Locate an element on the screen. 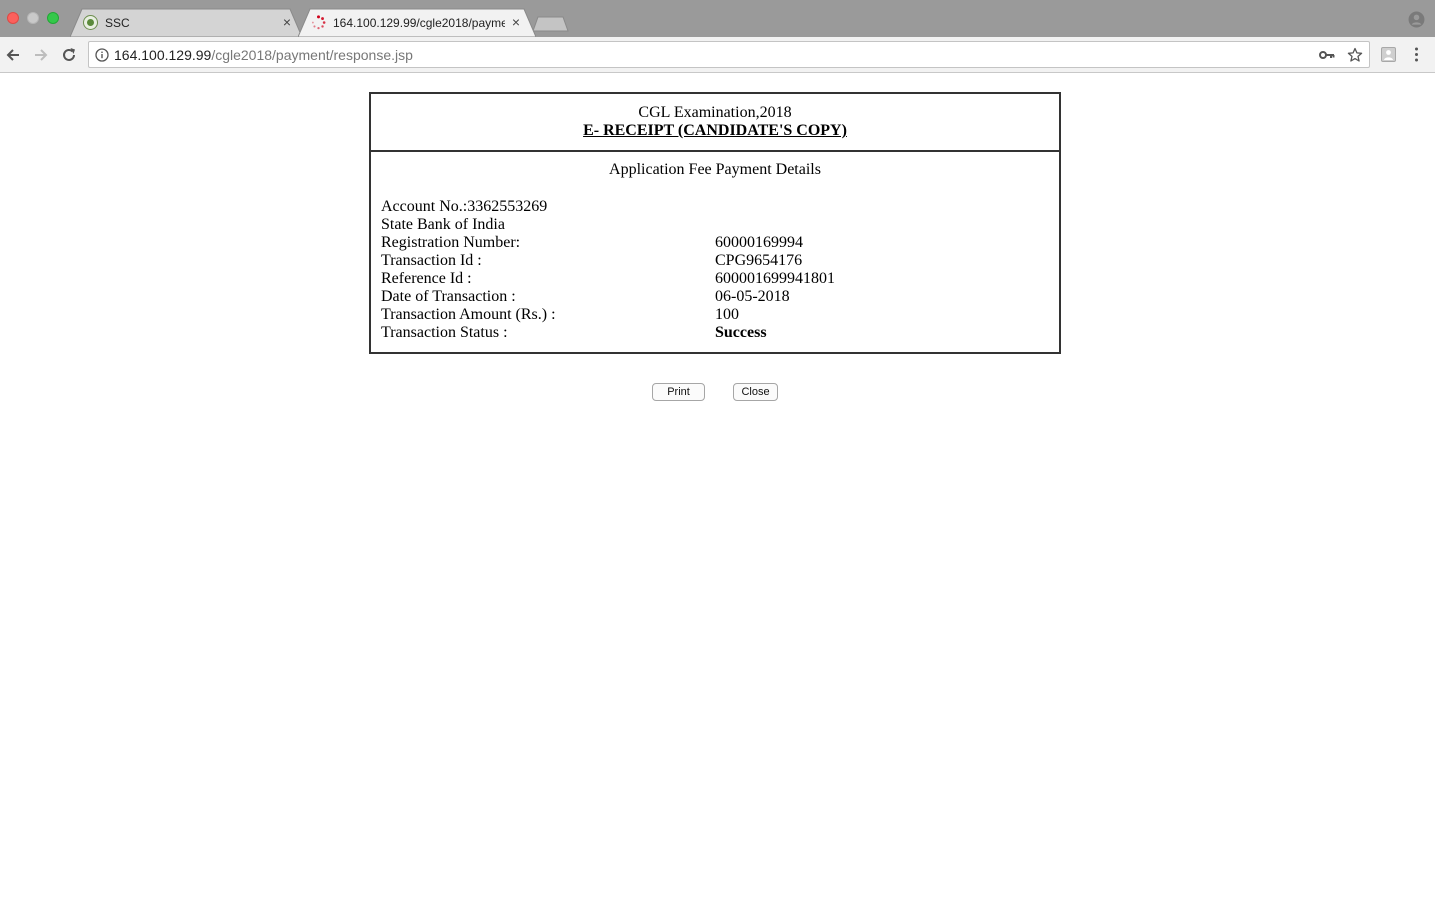  detail-value: CPG9654176 is located at coordinates (759, 260).